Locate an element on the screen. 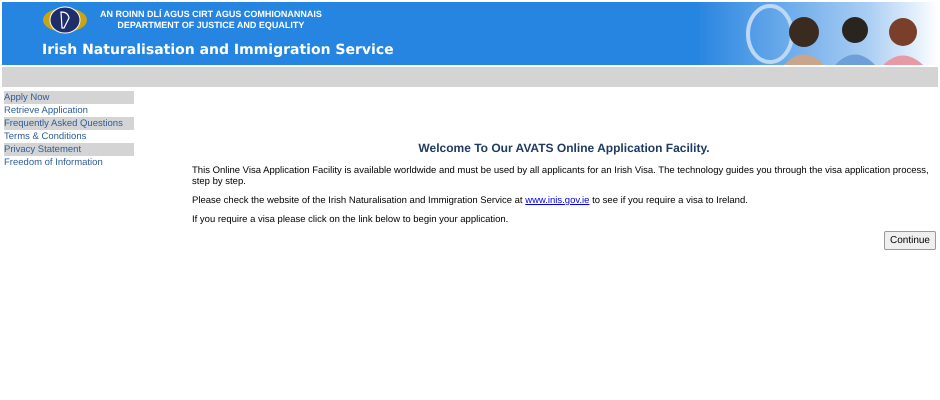  department-english-title: DEPARTMENT OF JUSTICE AND EQUALITY is located at coordinates (210, 25).